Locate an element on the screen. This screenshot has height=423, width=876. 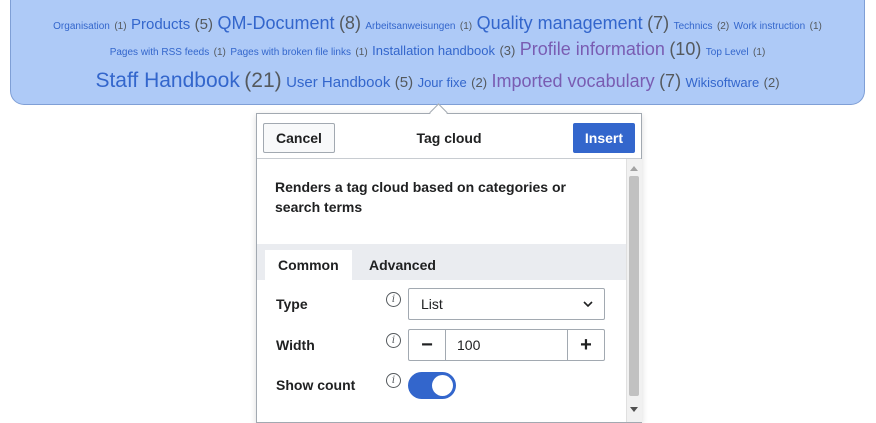
width-label: Width is located at coordinates (295, 345).